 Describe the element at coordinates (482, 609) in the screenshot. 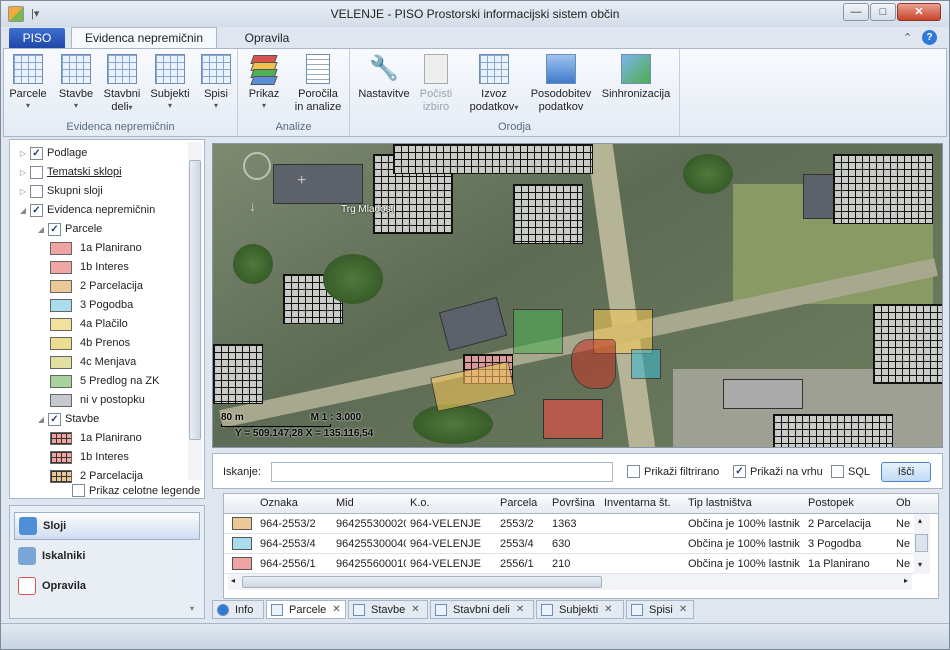

I see `tab-stavbni-deli: Stavbni deli ✕` at that location.